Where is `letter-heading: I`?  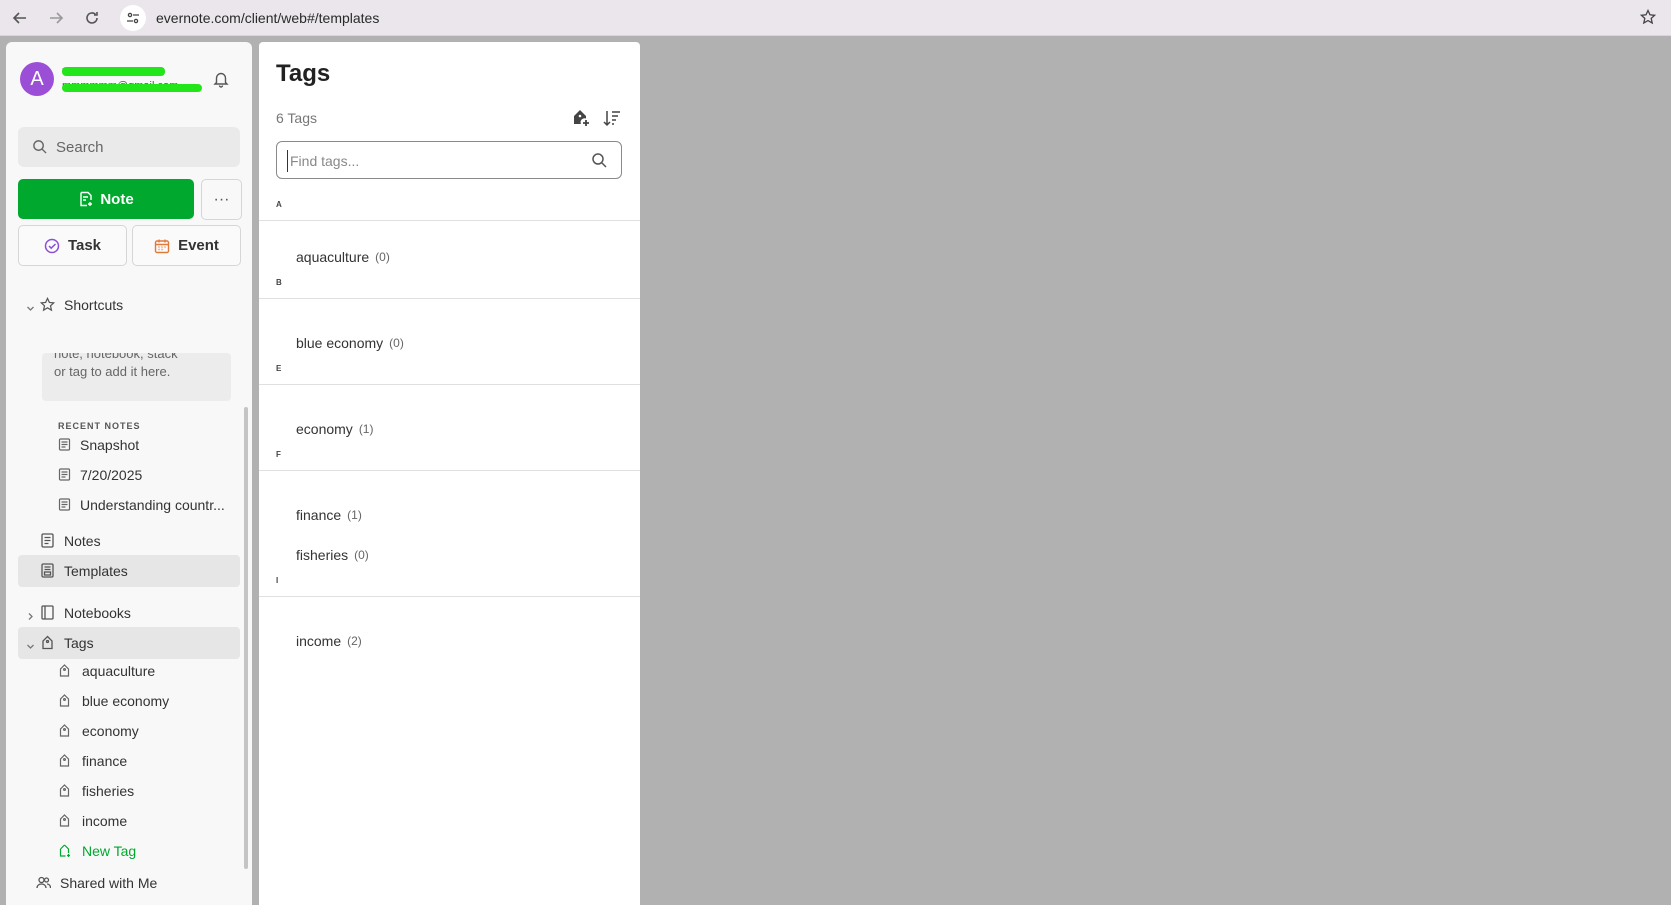 letter-heading: I is located at coordinates (277, 580).